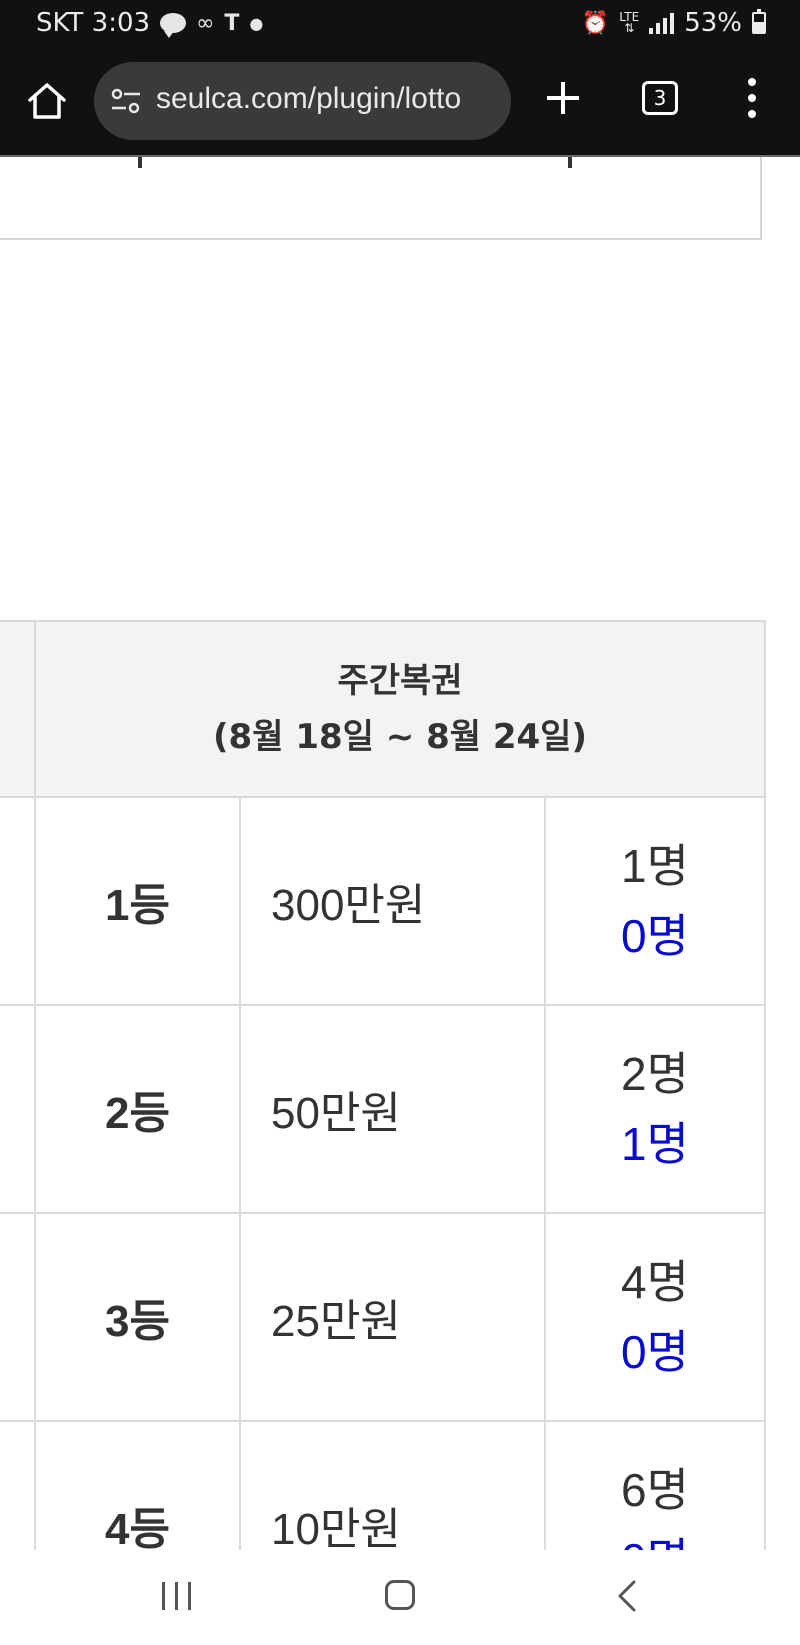 This screenshot has width=800, height=1645. What do you see at coordinates (18, 709) in the screenshot?
I see `table-header-left-cell` at bounding box center [18, 709].